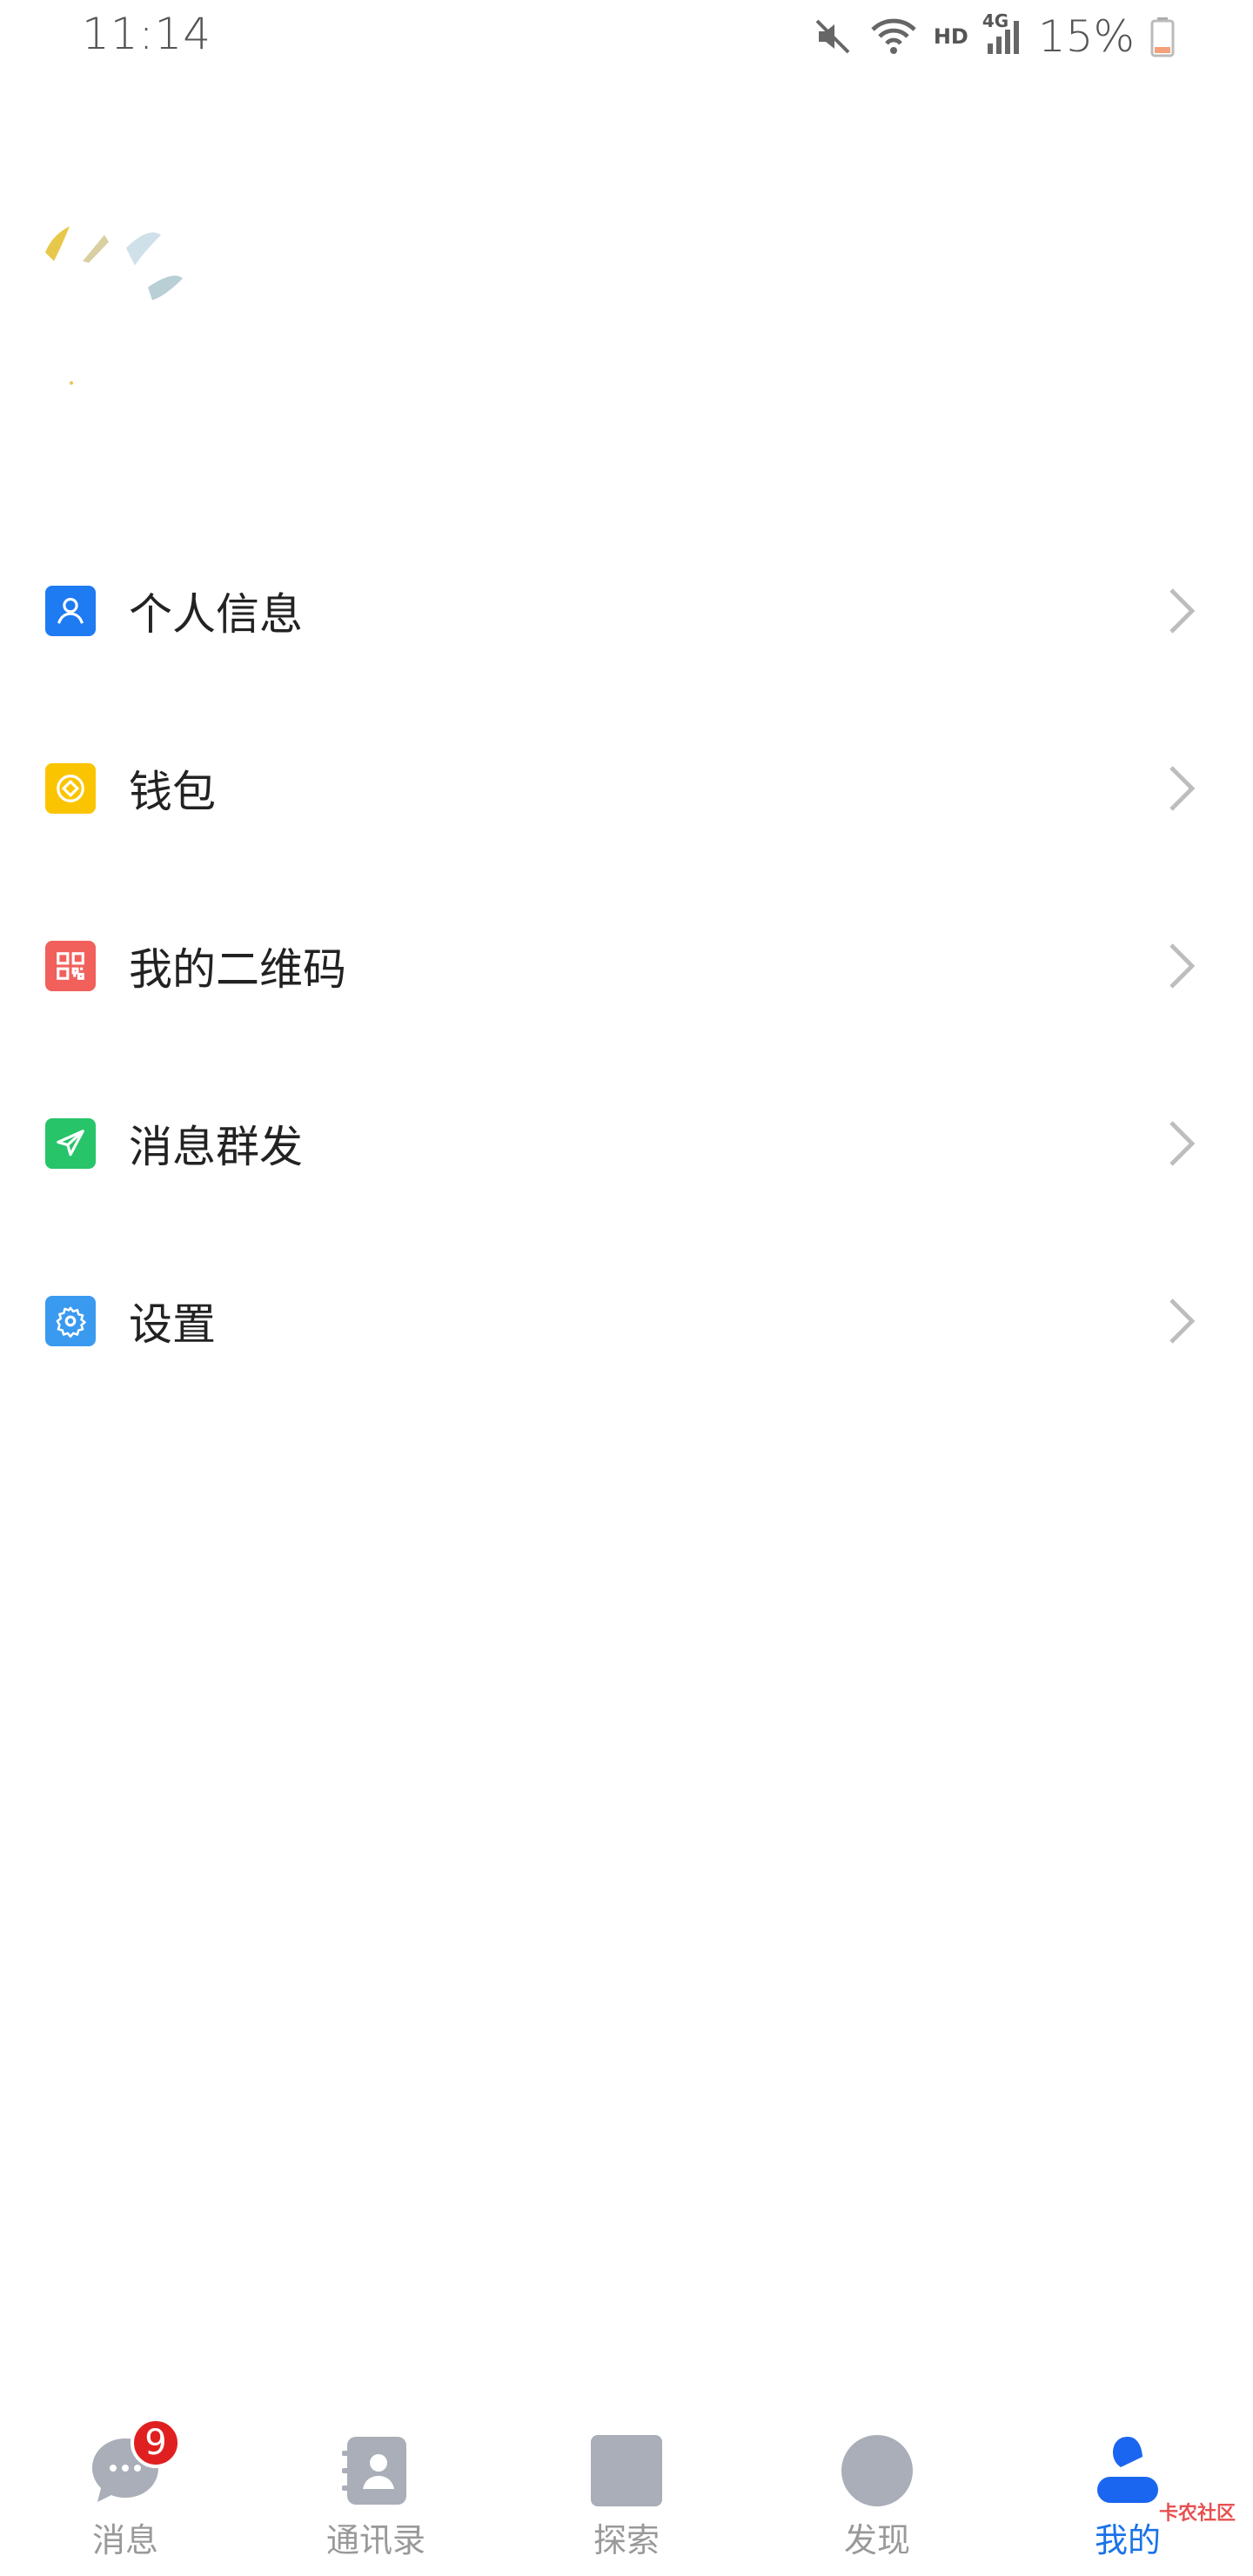 Image resolution: width=1253 pixels, height=2576 pixels. Describe the element at coordinates (877, 2470) in the screenshot. I see `discover-icon` at that location.